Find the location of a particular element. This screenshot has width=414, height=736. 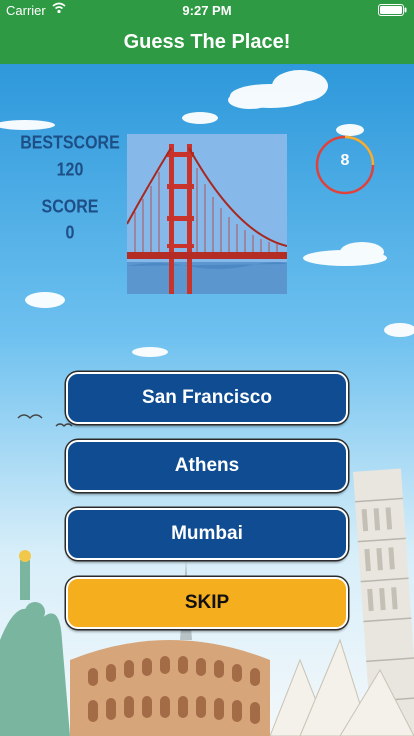

place-image is located at coordinates (207, 214).